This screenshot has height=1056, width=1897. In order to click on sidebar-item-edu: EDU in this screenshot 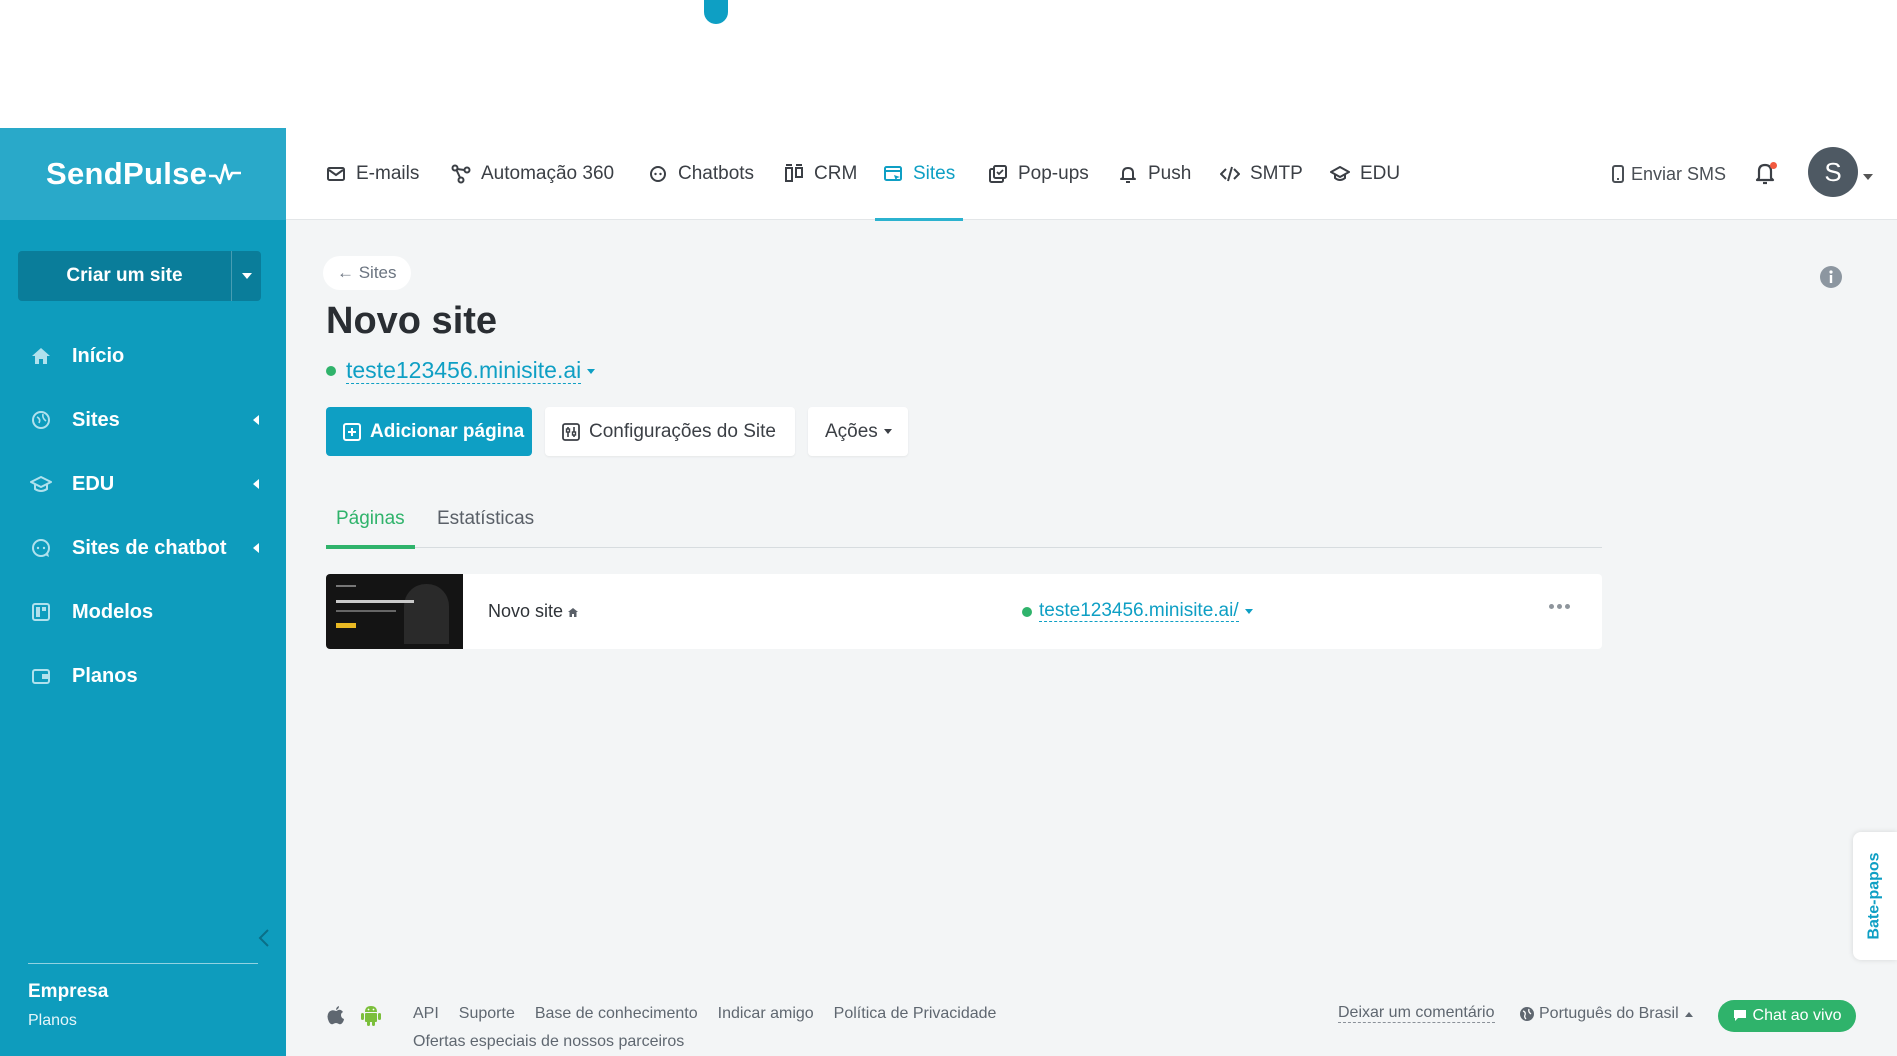, I will do `click(143, 484)`.